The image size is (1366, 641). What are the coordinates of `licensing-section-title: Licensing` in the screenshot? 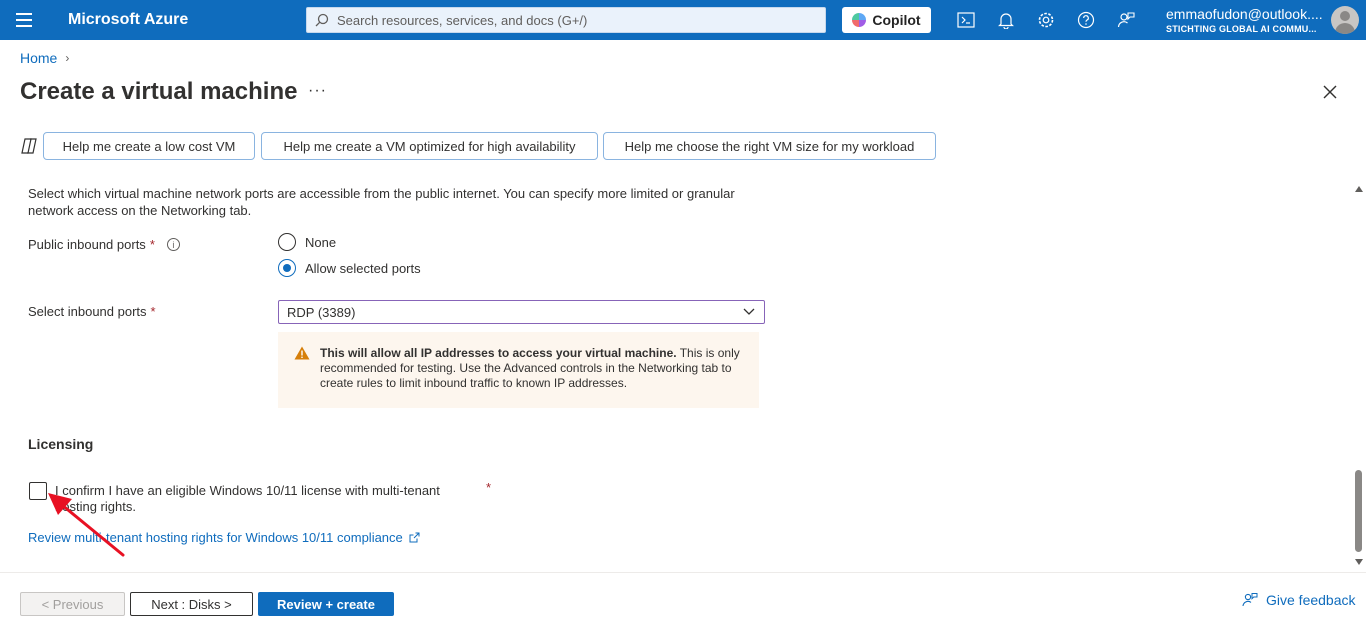 It's located at (61, 444).